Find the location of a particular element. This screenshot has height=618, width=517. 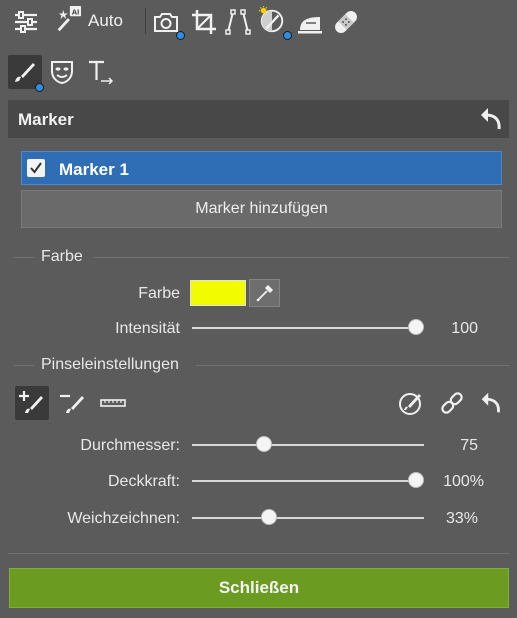

brush-add-tool is located at coordinates (32, 403).